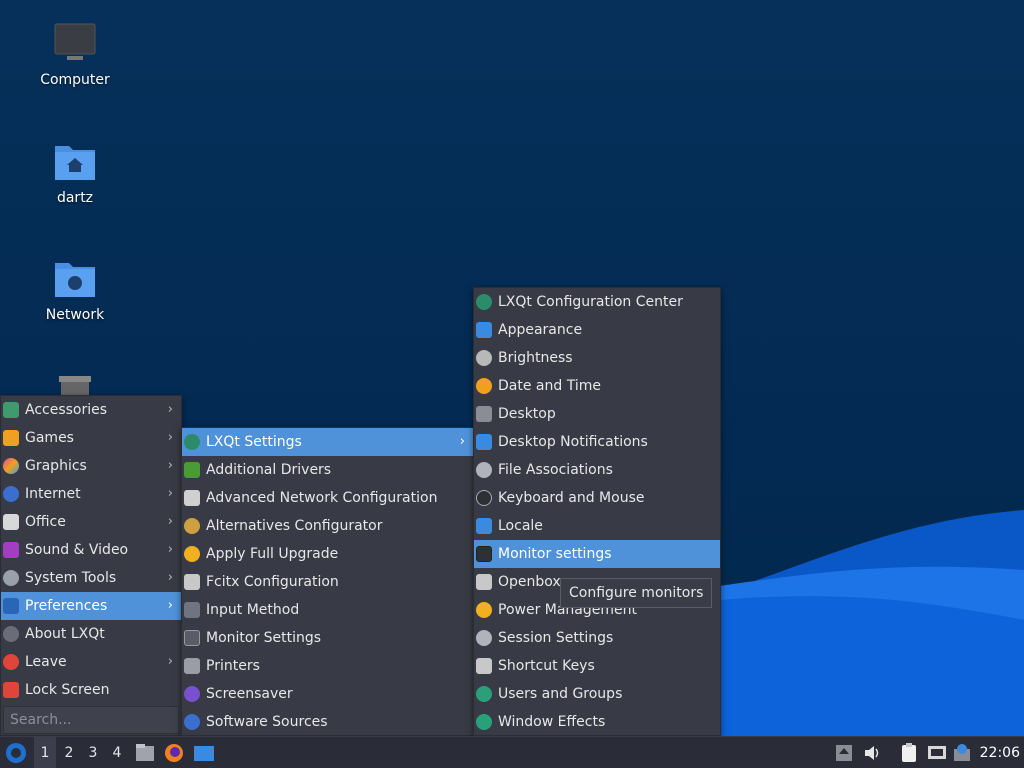 This screenshot has height=768, width=1024. What do you see at coordinates (75, 44) in the screenshot?
I see `computer-icon` at bounding box center [75, 44].